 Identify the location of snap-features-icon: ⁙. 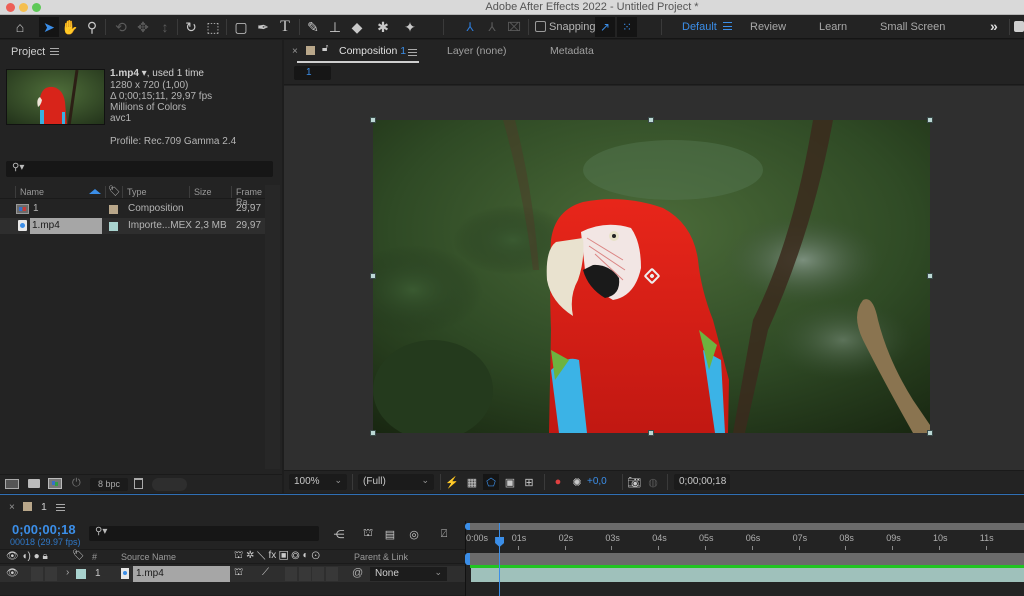
(627, 27).